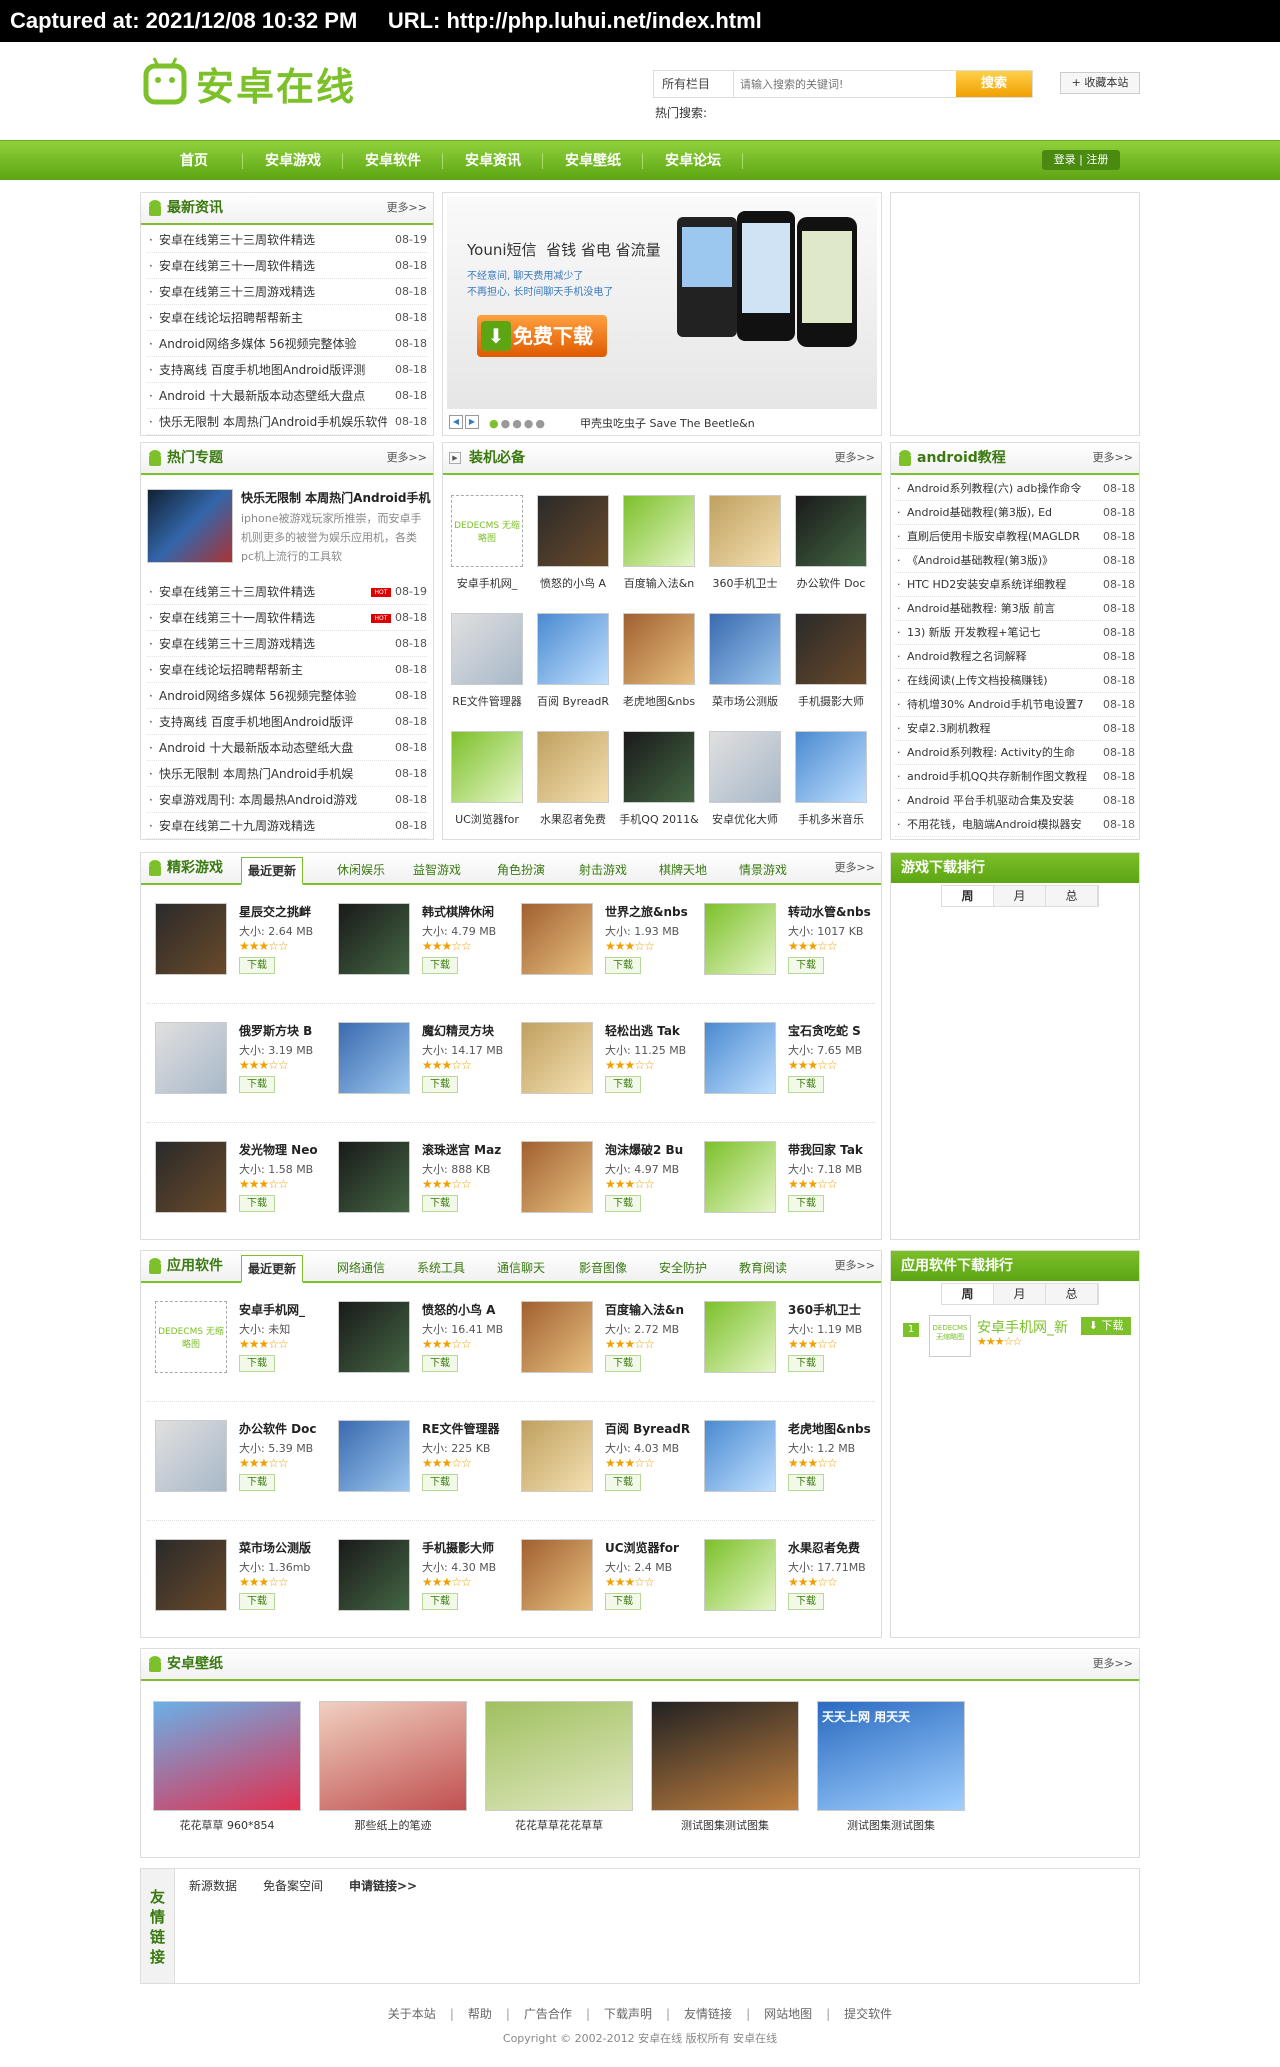 The height and width of the screenshot is (2067, 1280). What do you see at coordinates (831, 583) in the screenshot?
I see `app-name: 办公软件 Doc` at bounding box center [831, 583].